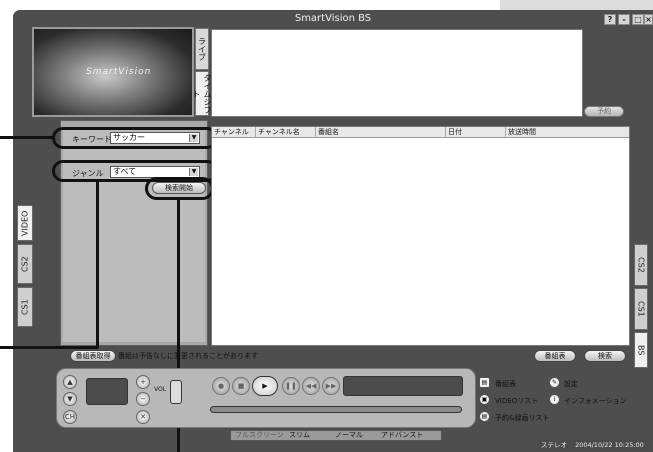  I want to click on tab-right-bs: BS, so click(641, 350).